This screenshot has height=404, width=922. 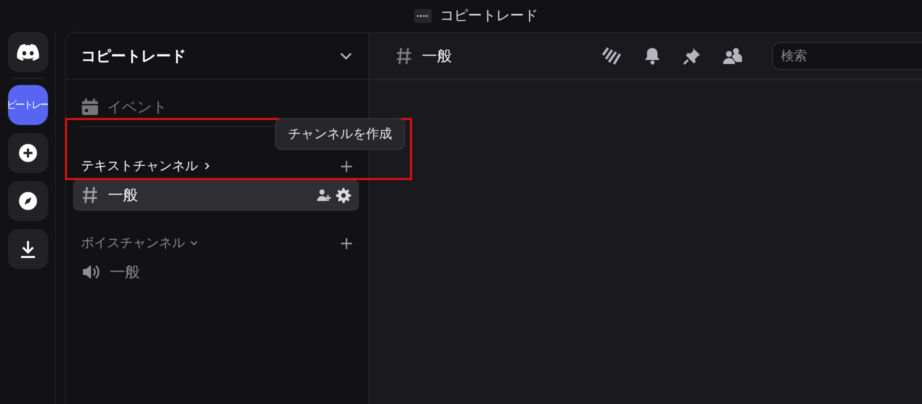 I want to click on bell-icon, so click(x=652, y=56).